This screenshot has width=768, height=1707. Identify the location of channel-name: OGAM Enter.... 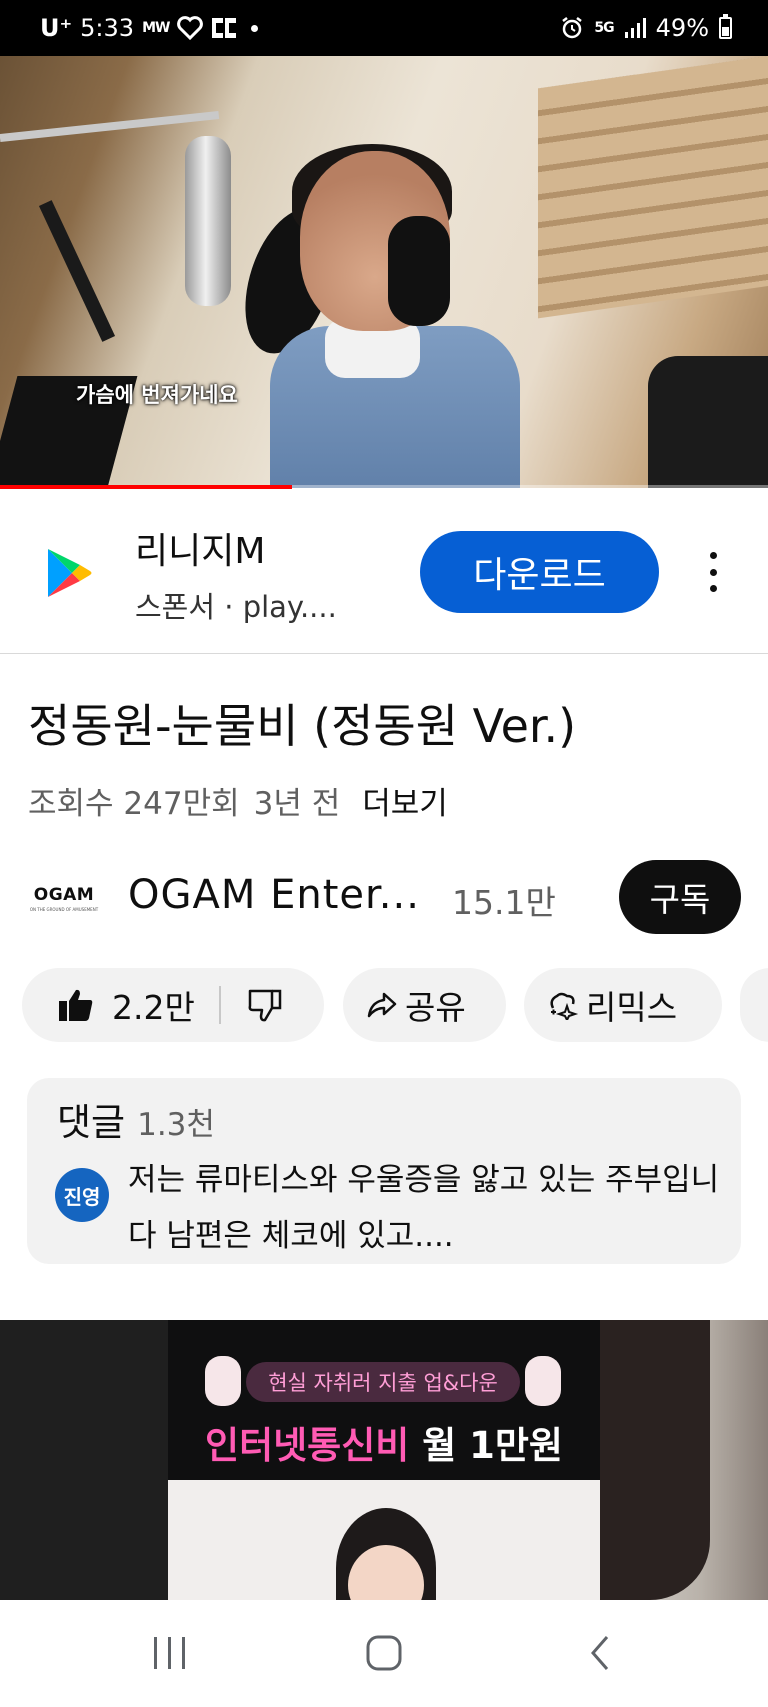
(274, 895).